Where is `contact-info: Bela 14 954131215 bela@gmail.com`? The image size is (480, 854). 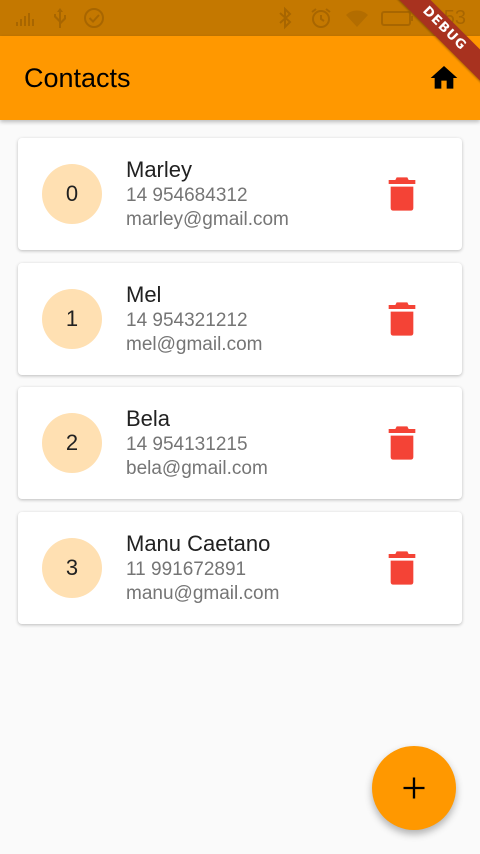 contact-info: Bela 14 954131215 bela@gmail.com is located at coordinates (197, 443).